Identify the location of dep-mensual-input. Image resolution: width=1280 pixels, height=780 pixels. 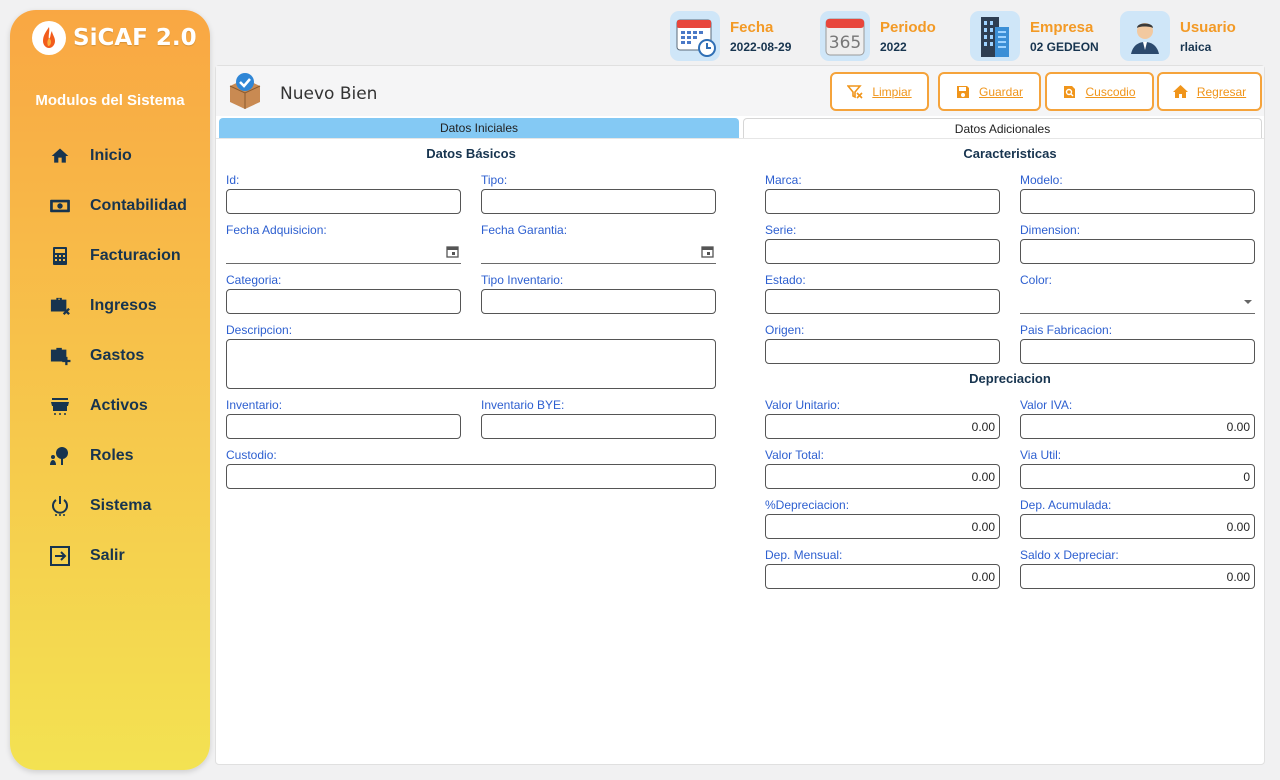
(882, 576).